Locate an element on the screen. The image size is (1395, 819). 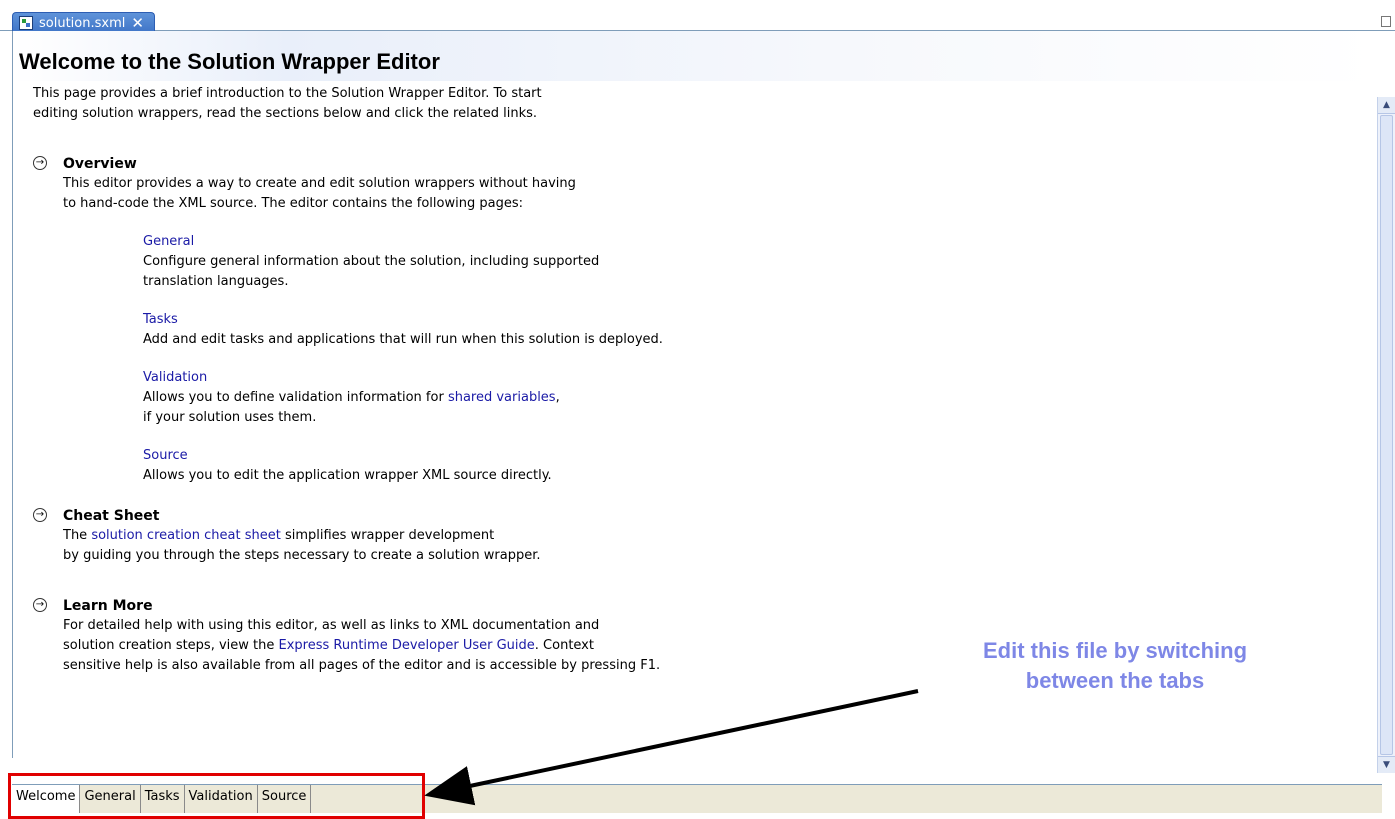
developer-guide-link: Express Runtime Developer User Guide is located at coordinates (407, 645).